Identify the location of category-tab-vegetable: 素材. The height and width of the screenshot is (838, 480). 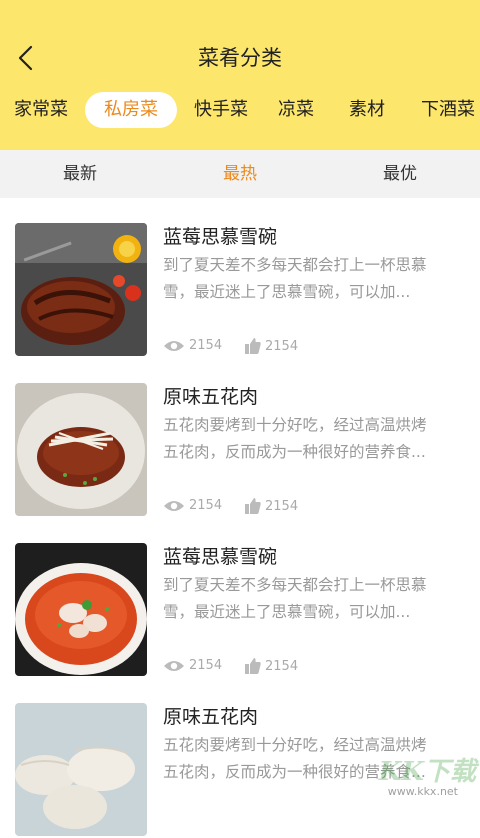
(367, 110).